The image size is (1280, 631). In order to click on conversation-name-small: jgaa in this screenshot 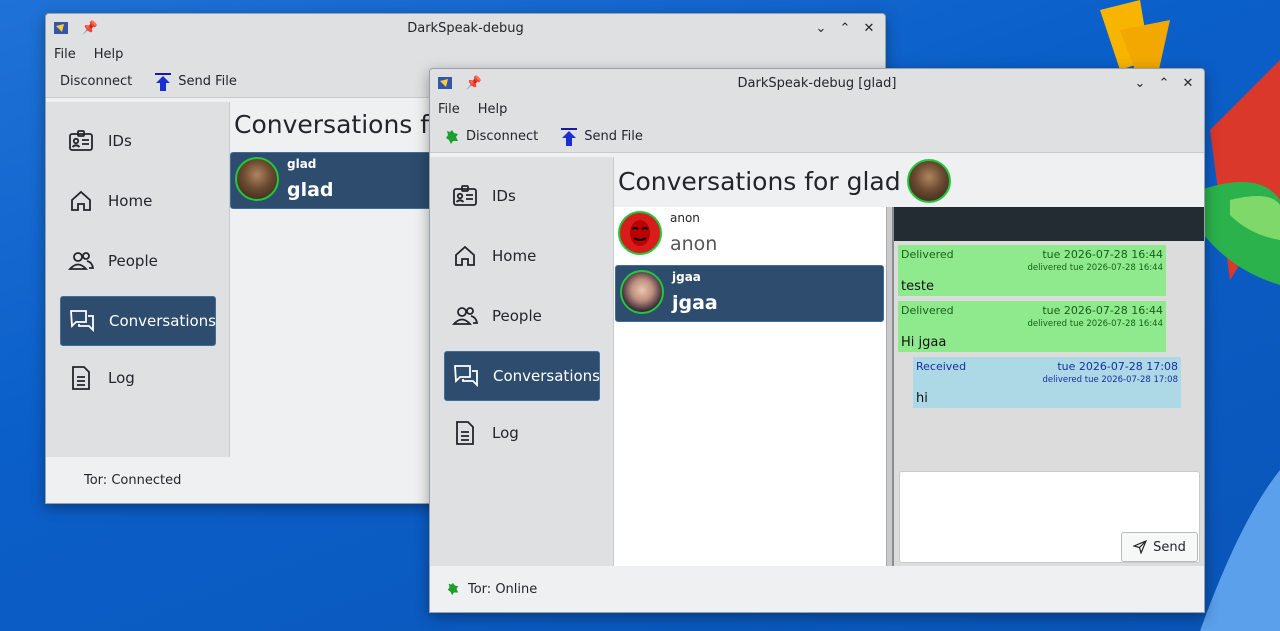, I will do `click(686, 277)`.